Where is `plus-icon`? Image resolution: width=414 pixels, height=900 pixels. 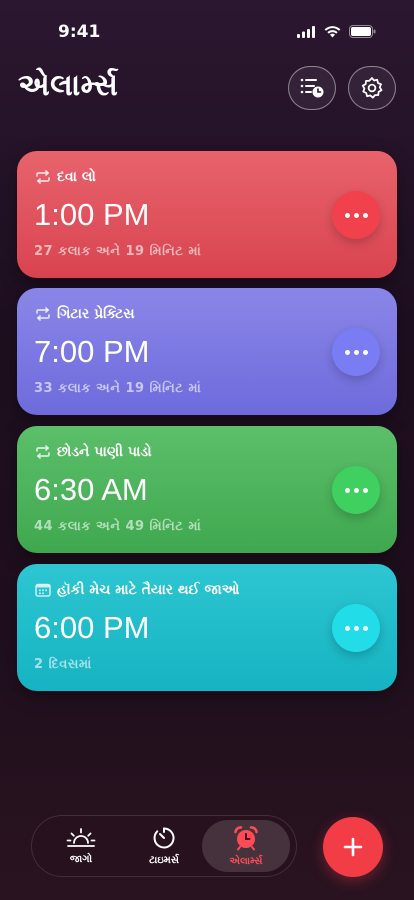
plus-icon is located at coordinates (353, 847).